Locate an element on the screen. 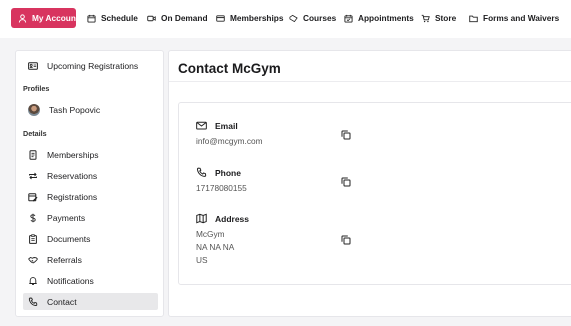  calendar-icon is located at coordinates (91, 18).